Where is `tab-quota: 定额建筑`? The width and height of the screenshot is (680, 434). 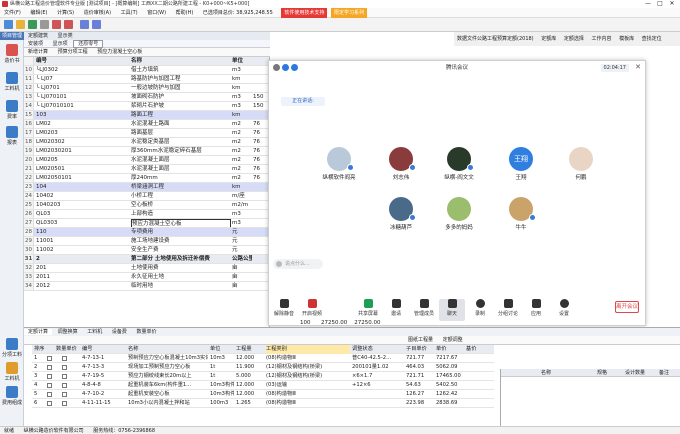
tab-quota: 定额建筑 is located at coordinates (38, 36).